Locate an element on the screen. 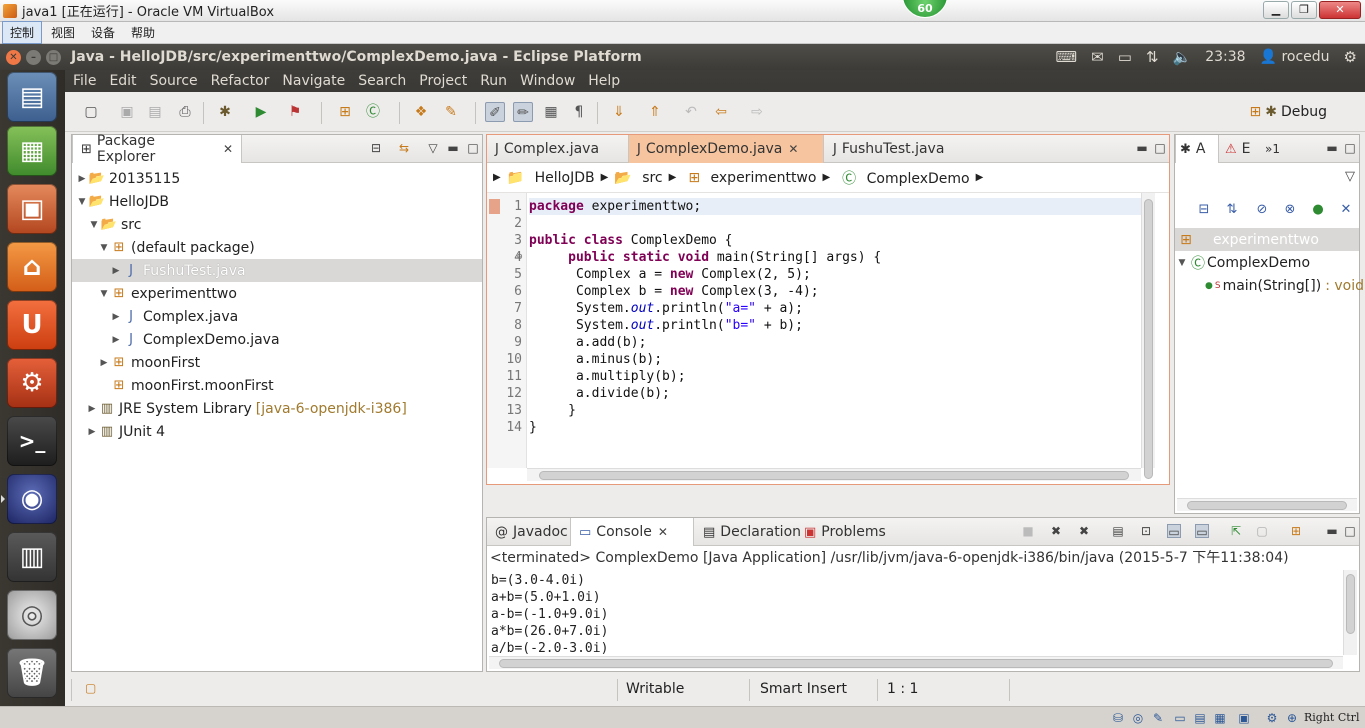 Image resolution: width=1365 pixels, height=728 pixels. shared-folders-icon: ▭ is located at coordinates (1180, 718).